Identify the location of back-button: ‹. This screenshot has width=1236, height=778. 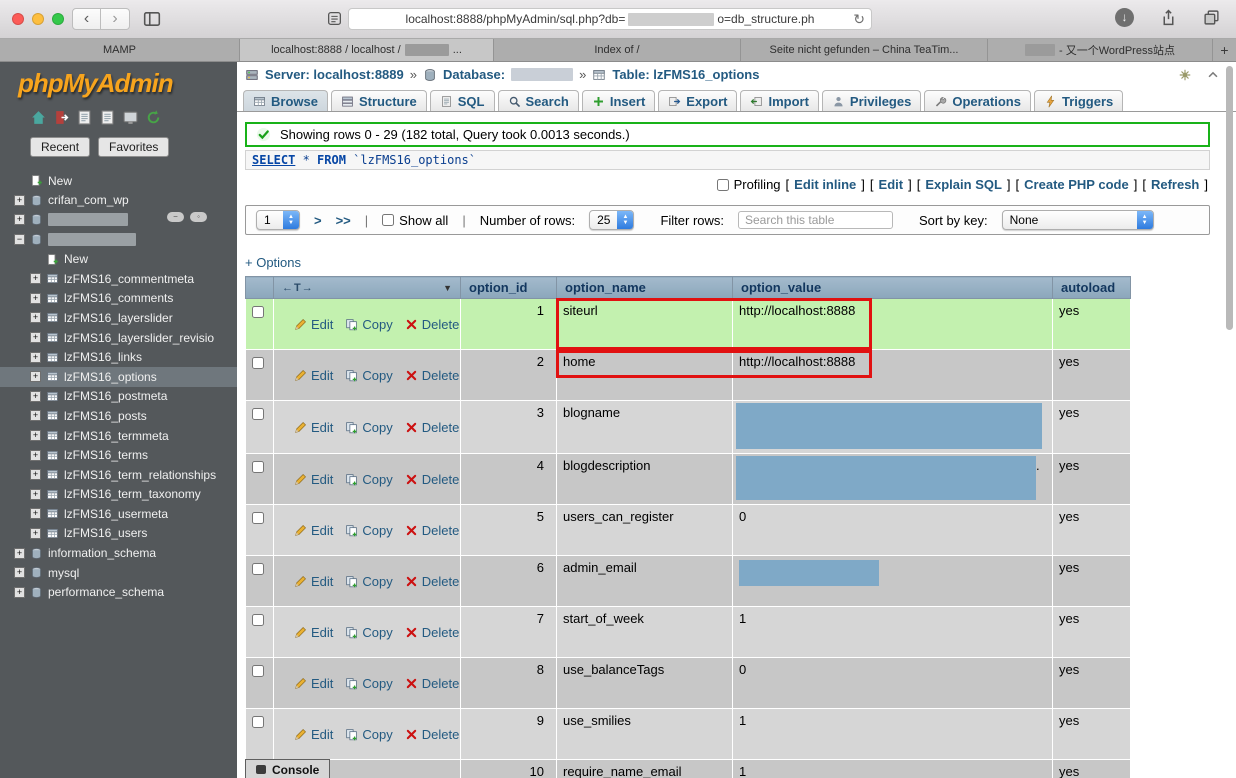
(86, 19).